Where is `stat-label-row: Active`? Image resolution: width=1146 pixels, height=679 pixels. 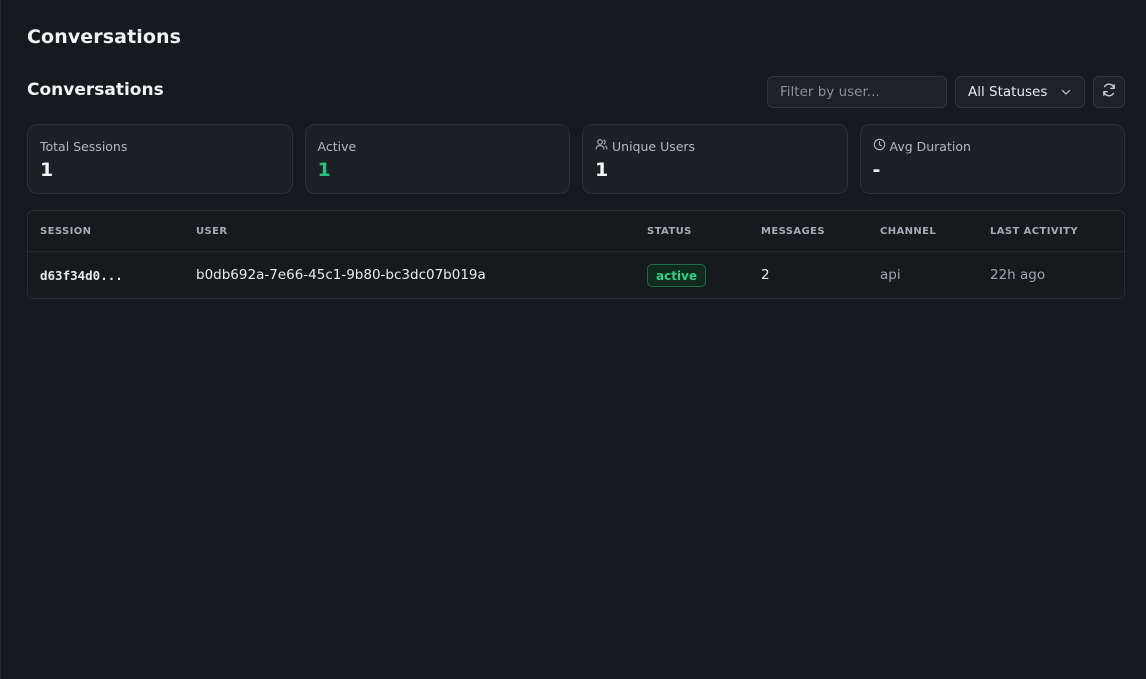 stat-label-row: Active is located at coordinates (438, 146).